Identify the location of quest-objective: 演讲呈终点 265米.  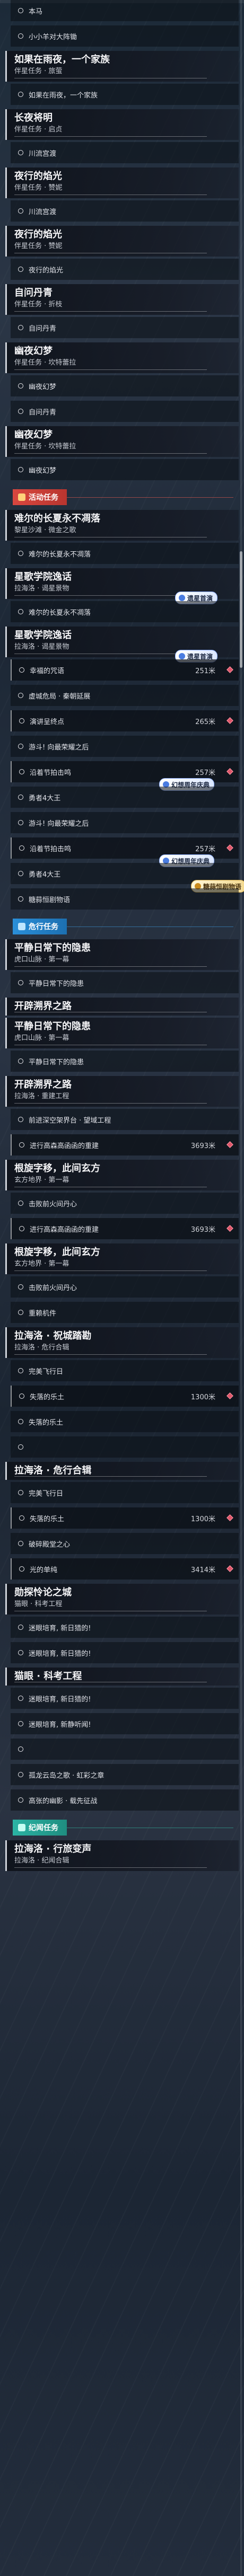
(125, 720).